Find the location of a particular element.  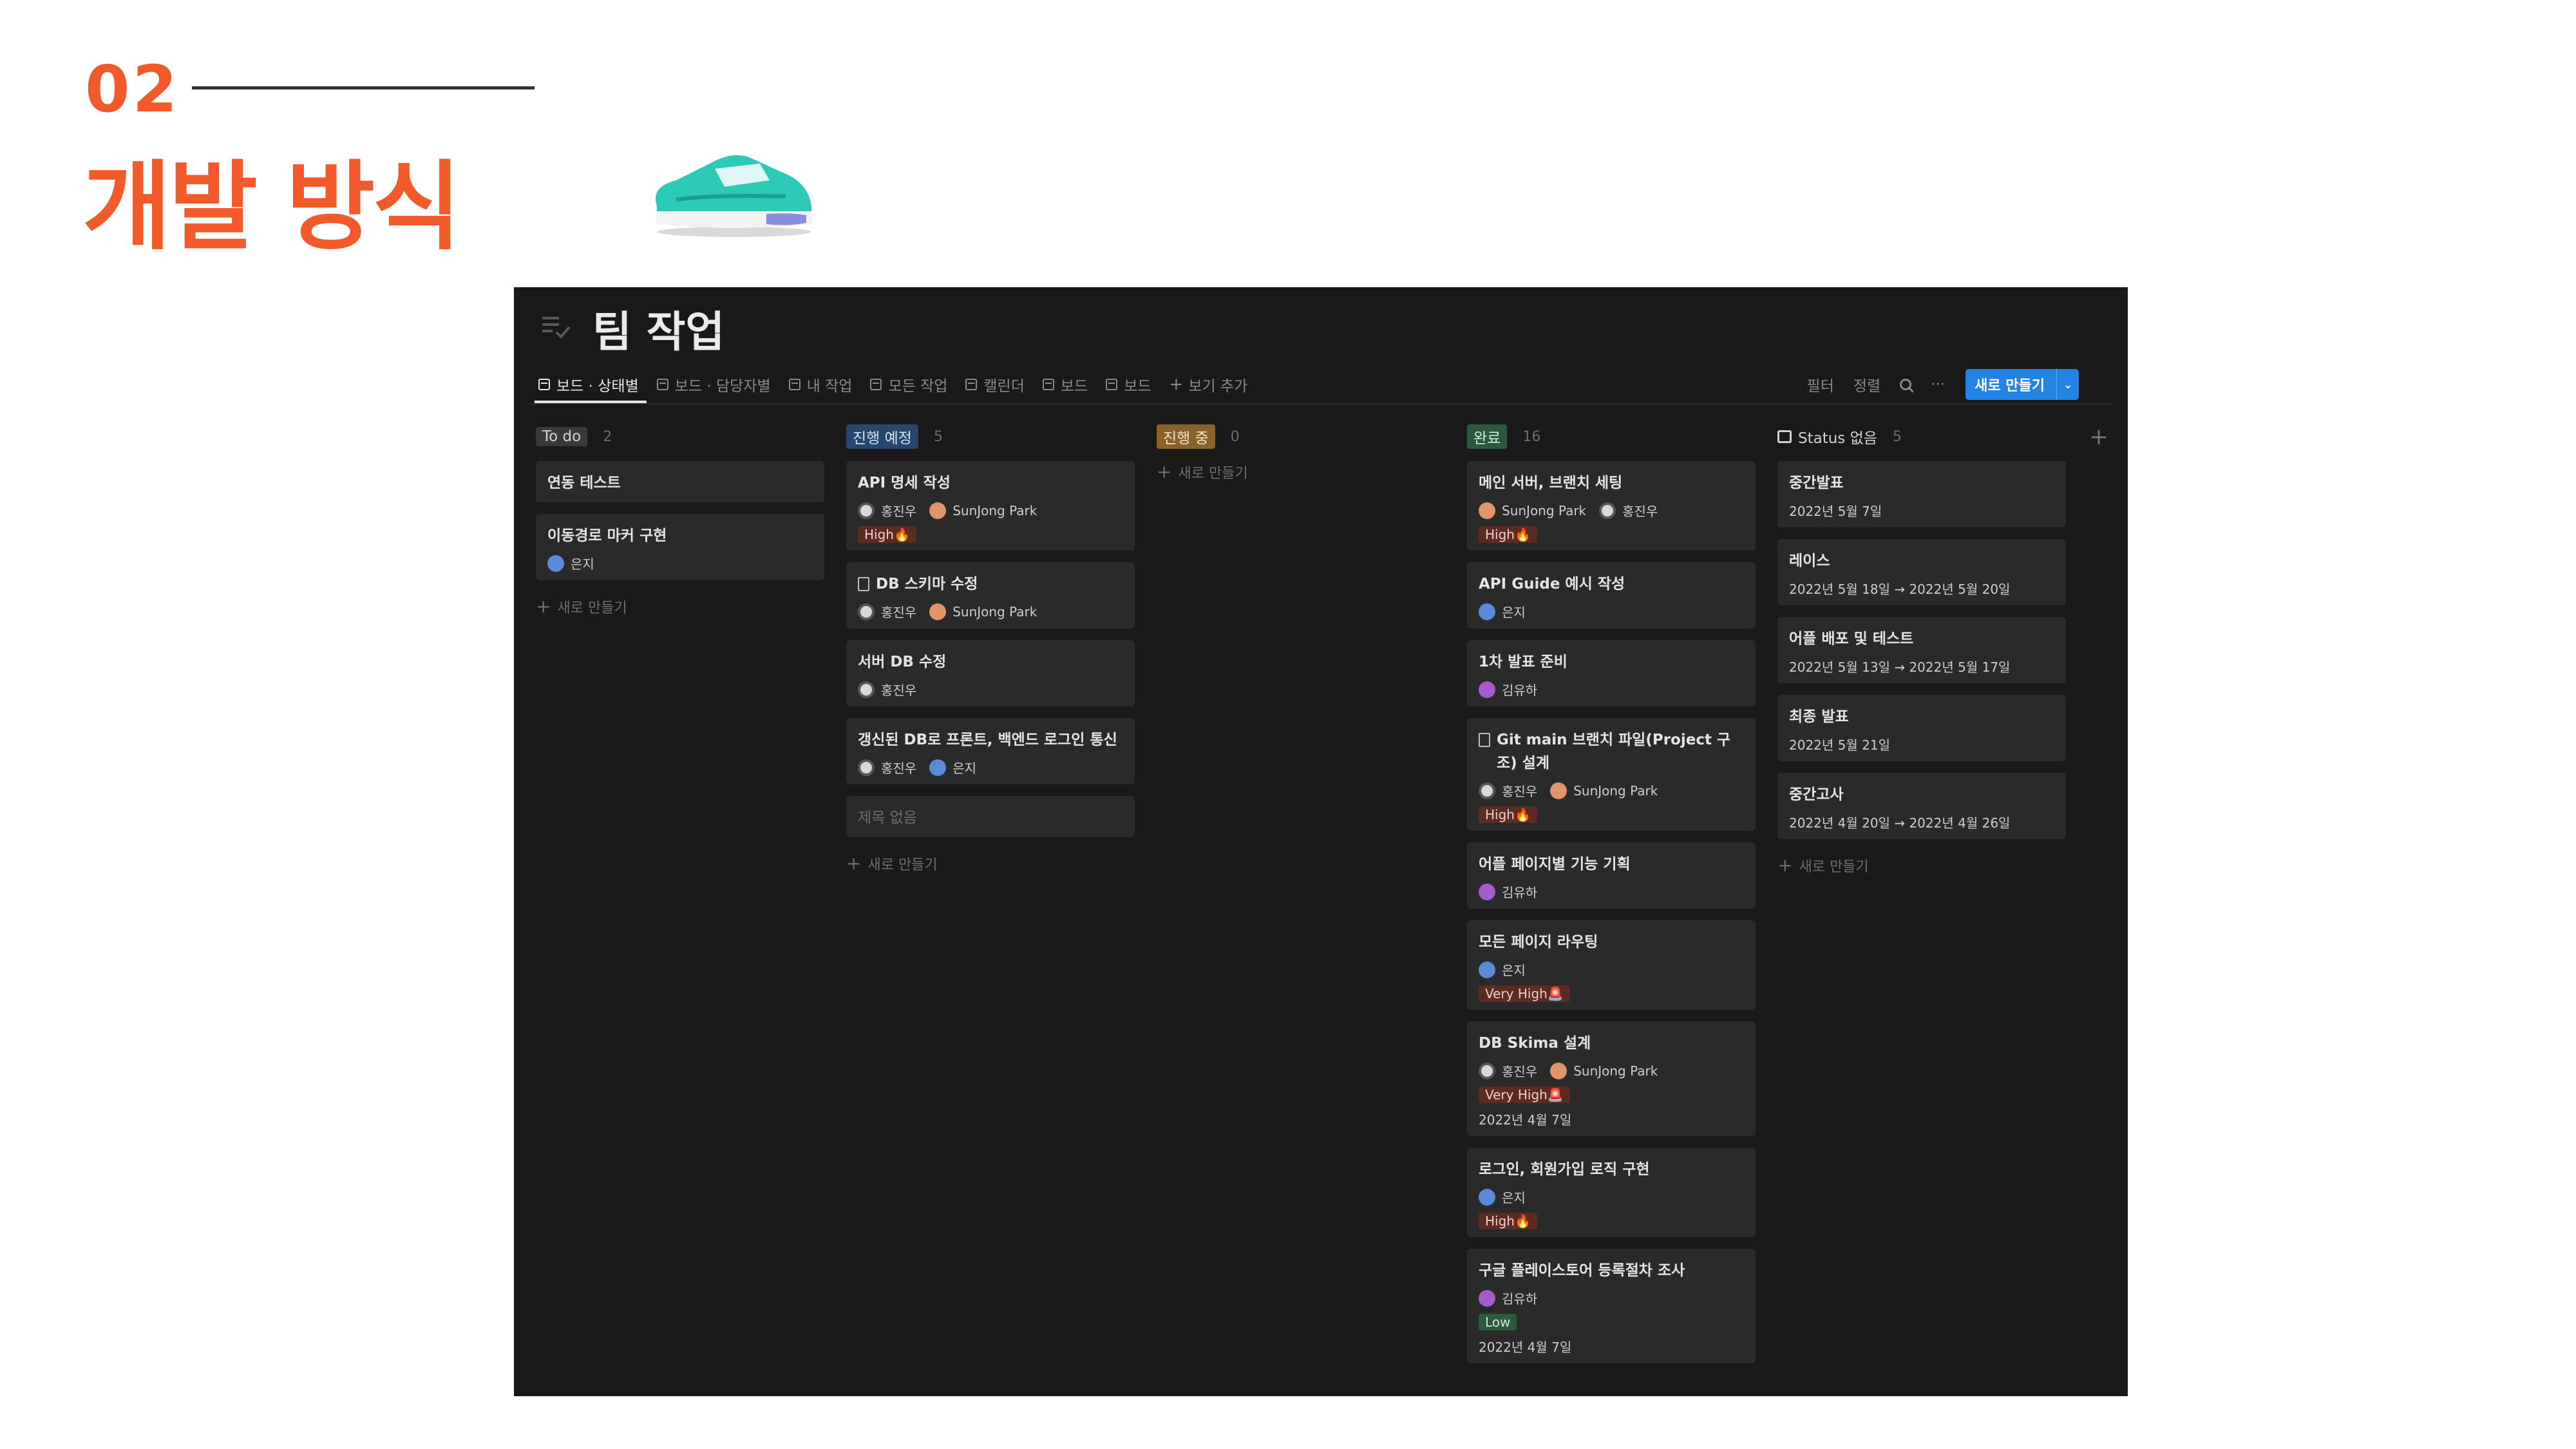

column-count: 0 is located at coordinates (1235, 436).